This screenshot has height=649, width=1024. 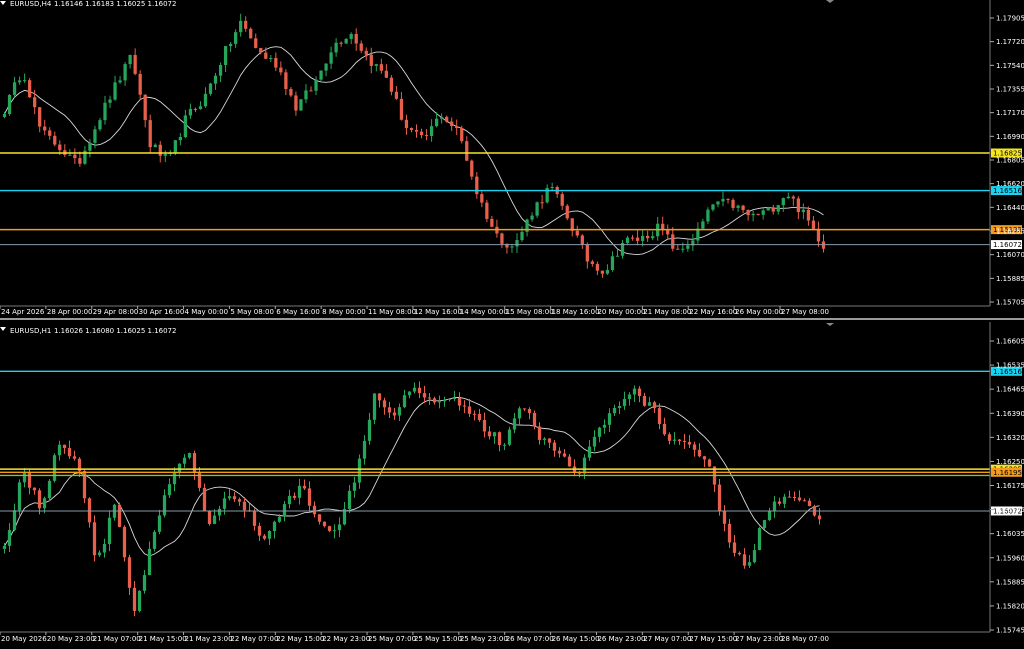 I want to click on price-tick-label: 1.15885, so click(x=1010, y=582).